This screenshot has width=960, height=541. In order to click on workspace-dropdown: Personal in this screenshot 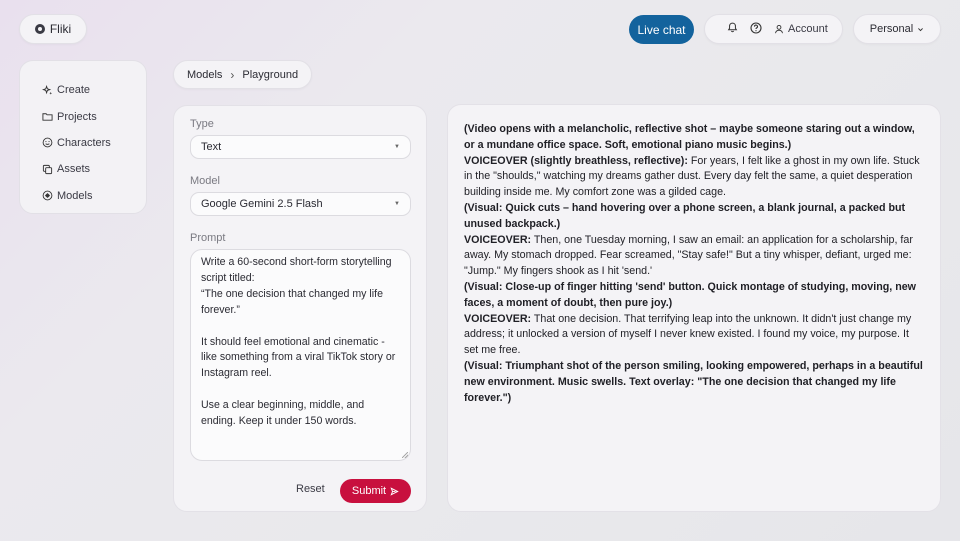, I will do `click(897, 29)`.